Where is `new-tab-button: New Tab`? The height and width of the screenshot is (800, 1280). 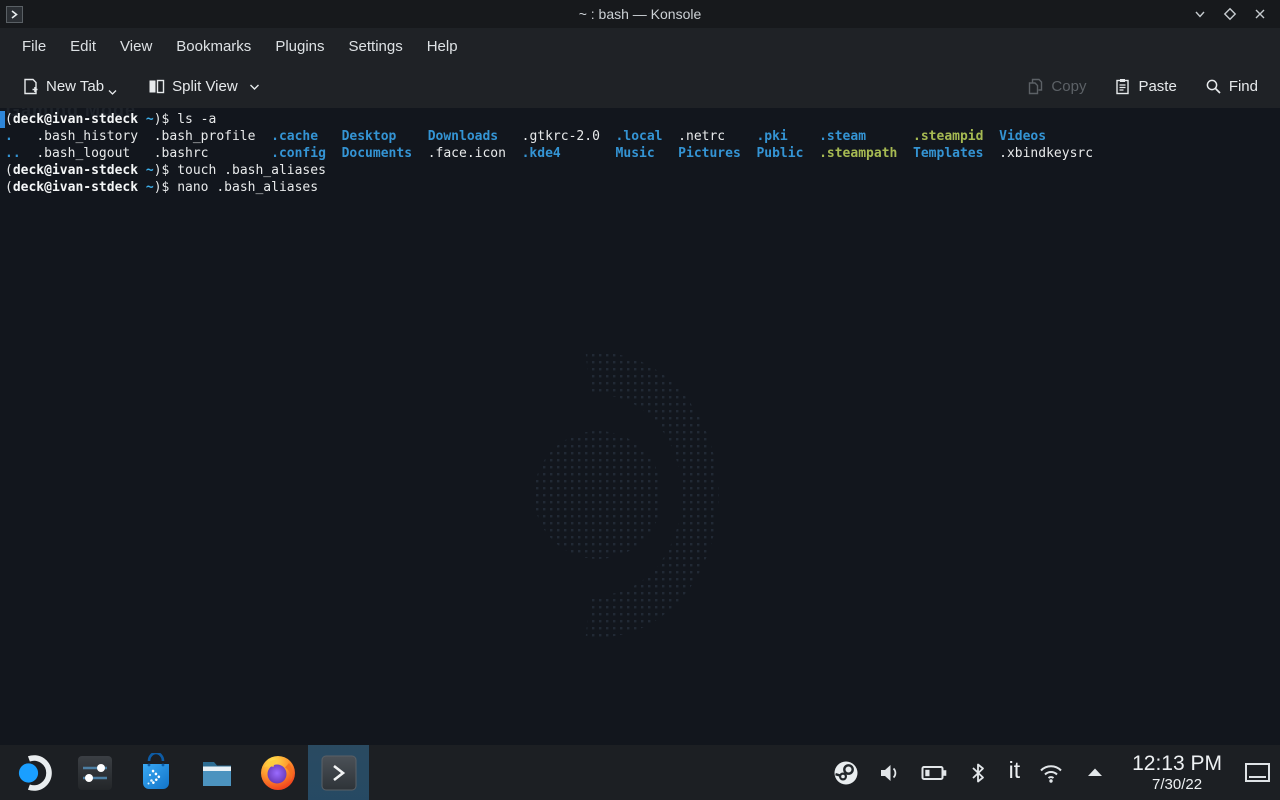 new-tab-button: New Tab is located at coordinates (71, 86).